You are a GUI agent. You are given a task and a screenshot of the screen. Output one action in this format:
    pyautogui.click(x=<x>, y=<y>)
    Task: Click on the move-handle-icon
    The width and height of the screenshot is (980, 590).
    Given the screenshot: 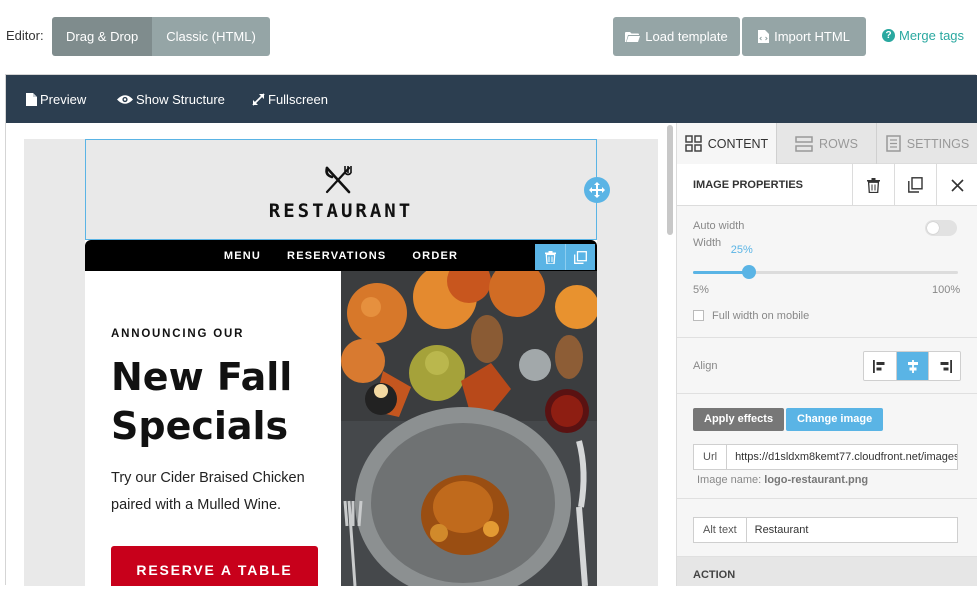 What is the action you would take?
    pyautogui.click(x=597, y=190)
    